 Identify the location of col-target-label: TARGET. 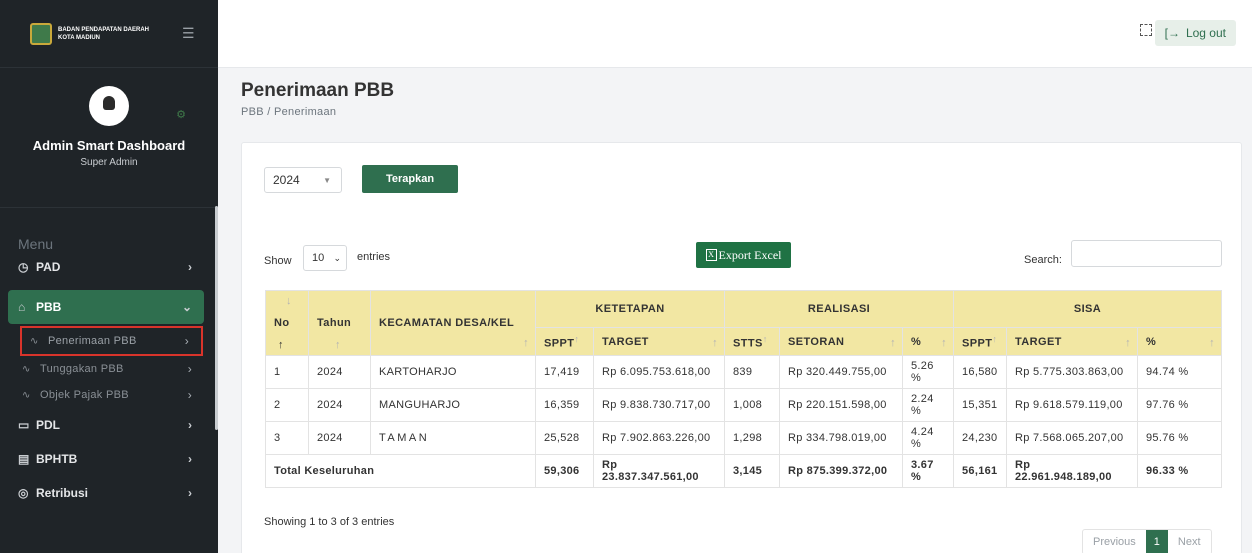
(625, 341).